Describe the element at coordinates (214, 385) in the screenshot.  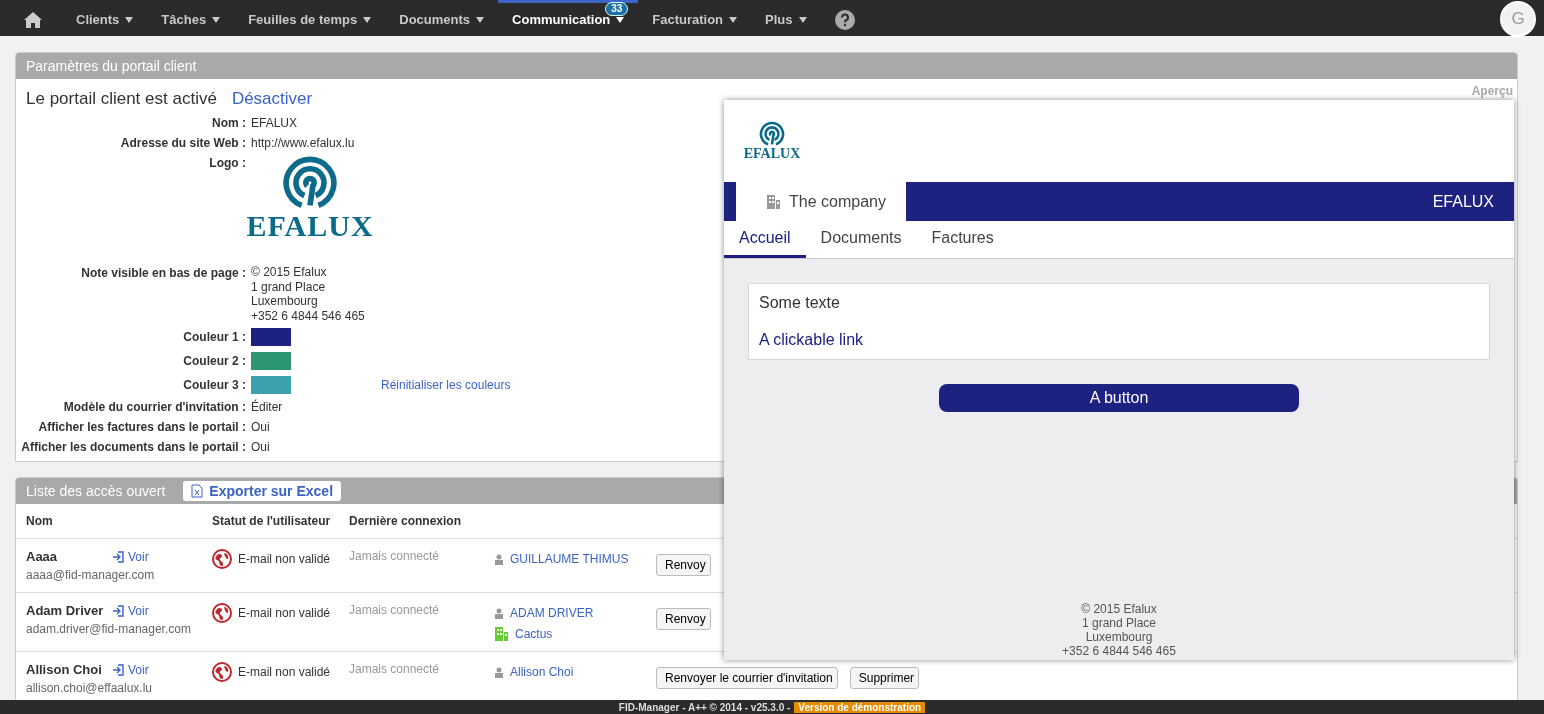
I see `field-label: Couleur 3 :` at that location.